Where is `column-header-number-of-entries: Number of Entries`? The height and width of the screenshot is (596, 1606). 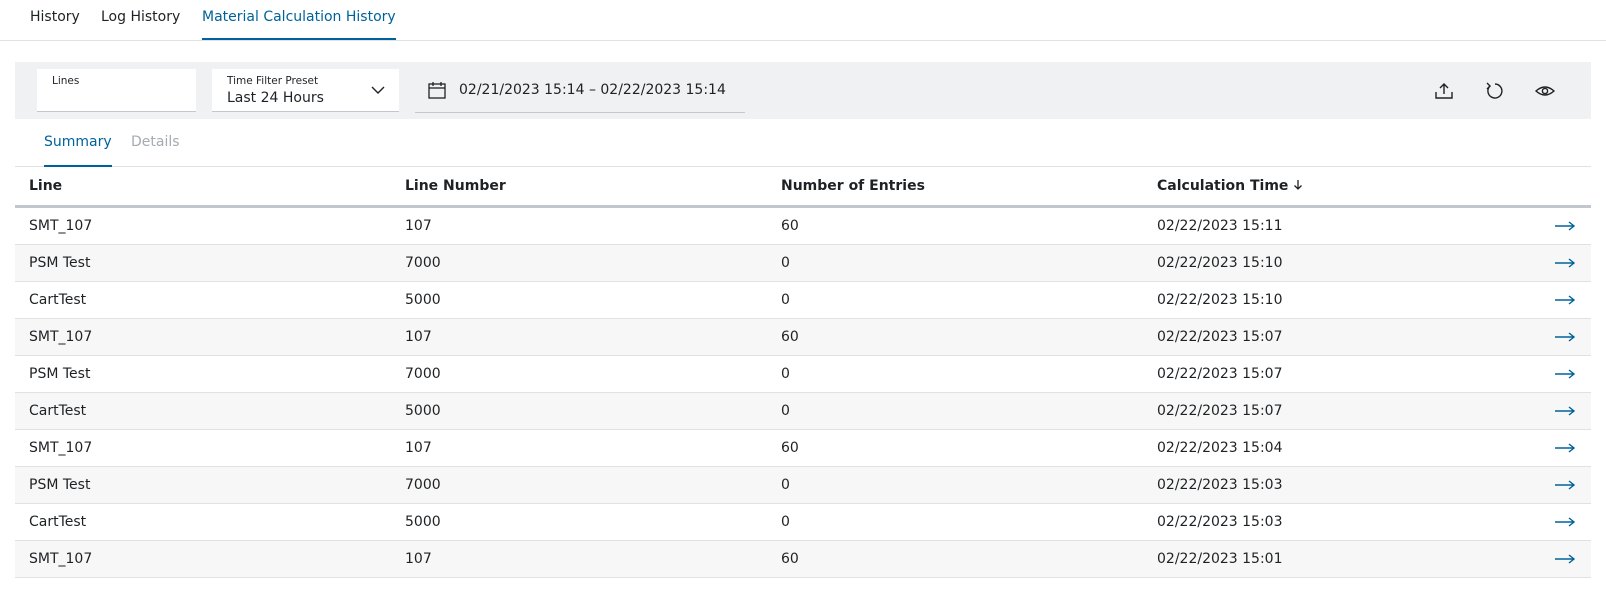 column-header-number-of-entries: Number of Entries is located at coordinates (853, 186).